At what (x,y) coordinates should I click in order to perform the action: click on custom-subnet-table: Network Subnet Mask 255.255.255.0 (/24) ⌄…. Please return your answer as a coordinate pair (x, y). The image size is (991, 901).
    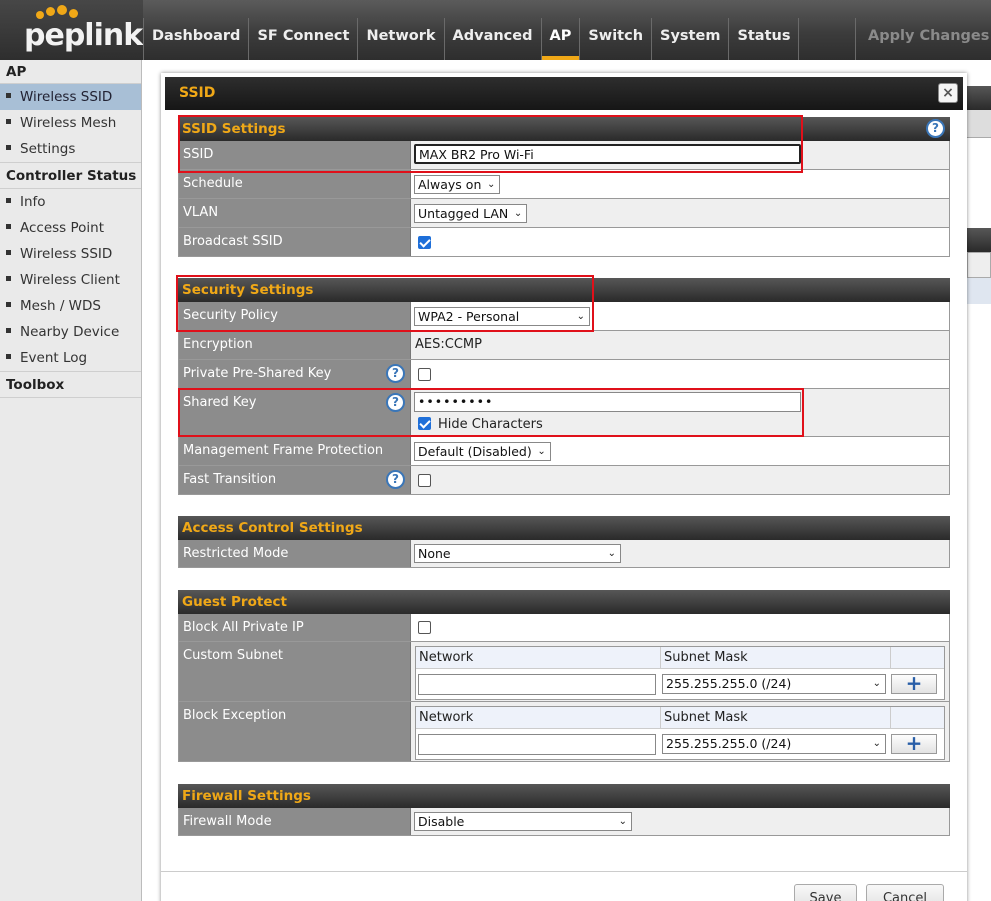
    Looking at the image, I should click on (680, 673).